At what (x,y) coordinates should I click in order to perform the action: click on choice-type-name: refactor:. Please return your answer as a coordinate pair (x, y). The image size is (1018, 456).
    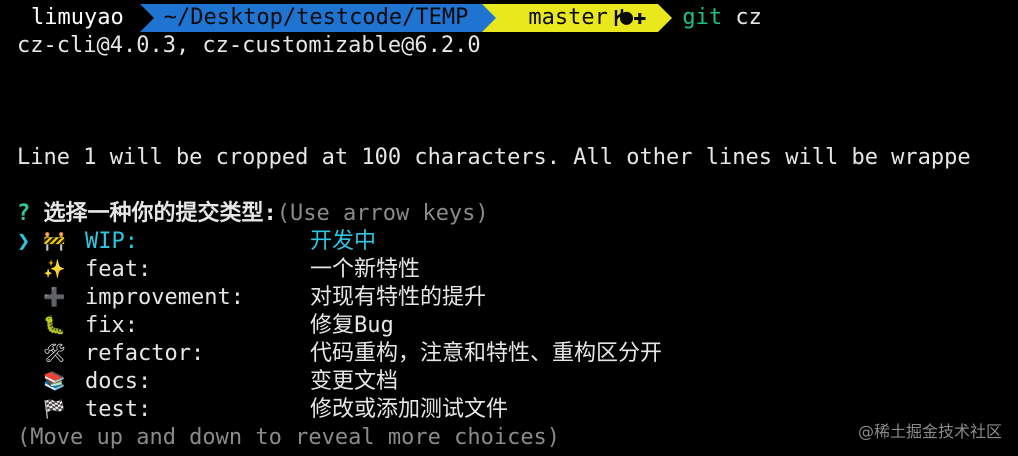
    Looking at the image, I should click on (145, 353).